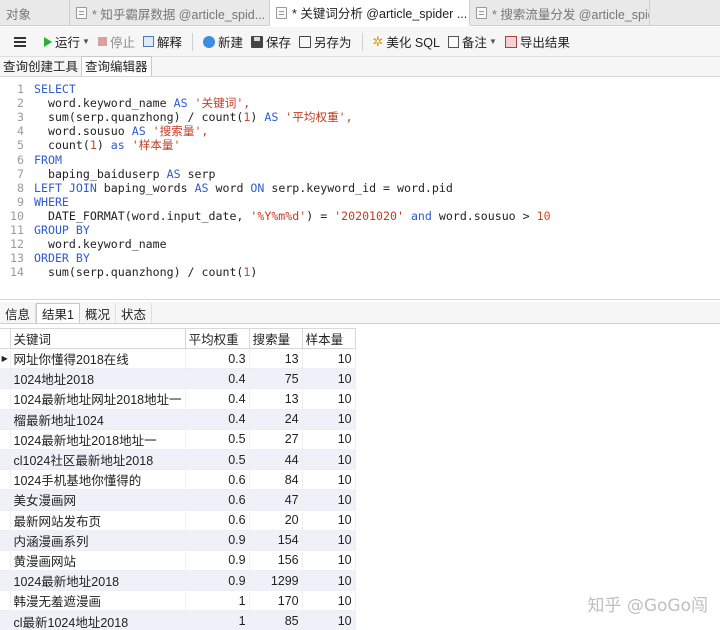 Image resolution: width=720 pixels, height=630 pixels. What do you see at coordinates (257, 117) in the screenshot?
I see `code-token: )` at bounding box center [257, 117].